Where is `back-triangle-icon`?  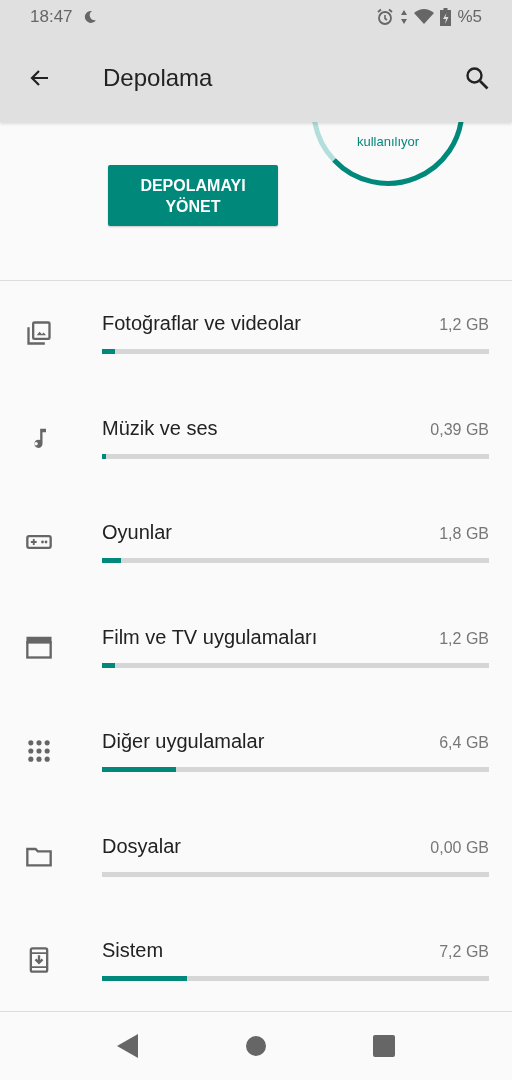 back-triangle-icon is located at coordinates (128, 1046).